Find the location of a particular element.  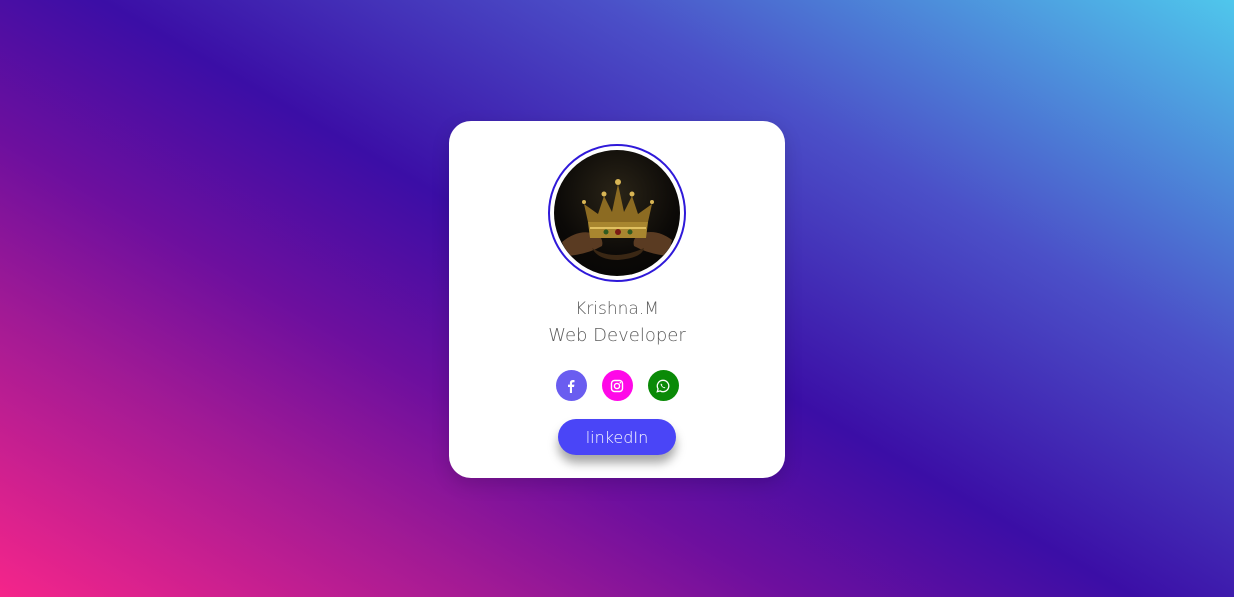

crown-photo is located at coordinates (617, 219).